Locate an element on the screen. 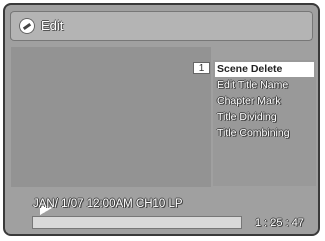  menu-item-scene-delete: Scene Delete is located at coordinates (264, 69).